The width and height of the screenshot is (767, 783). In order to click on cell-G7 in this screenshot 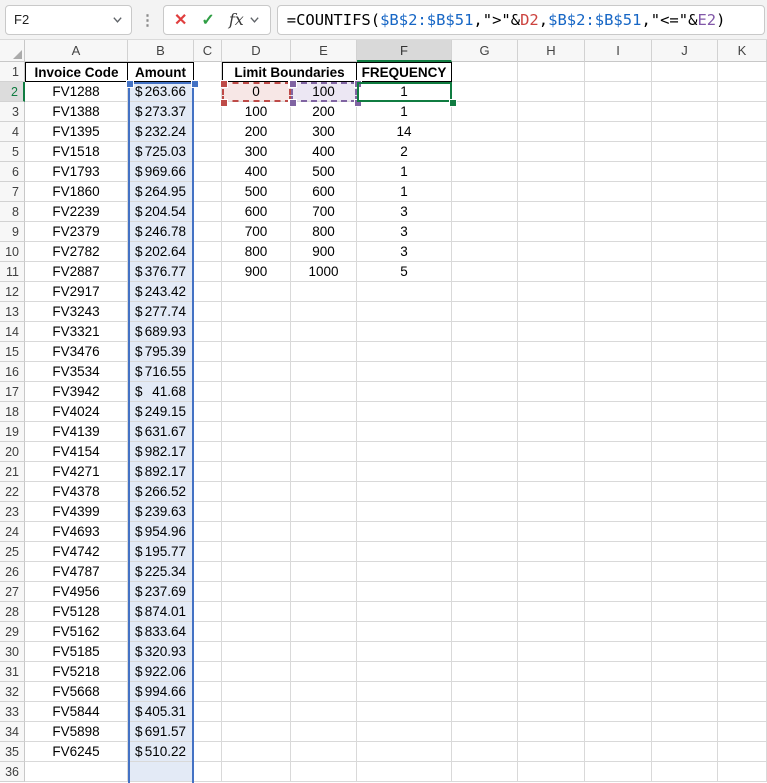, I will do `click(485, 192)`.